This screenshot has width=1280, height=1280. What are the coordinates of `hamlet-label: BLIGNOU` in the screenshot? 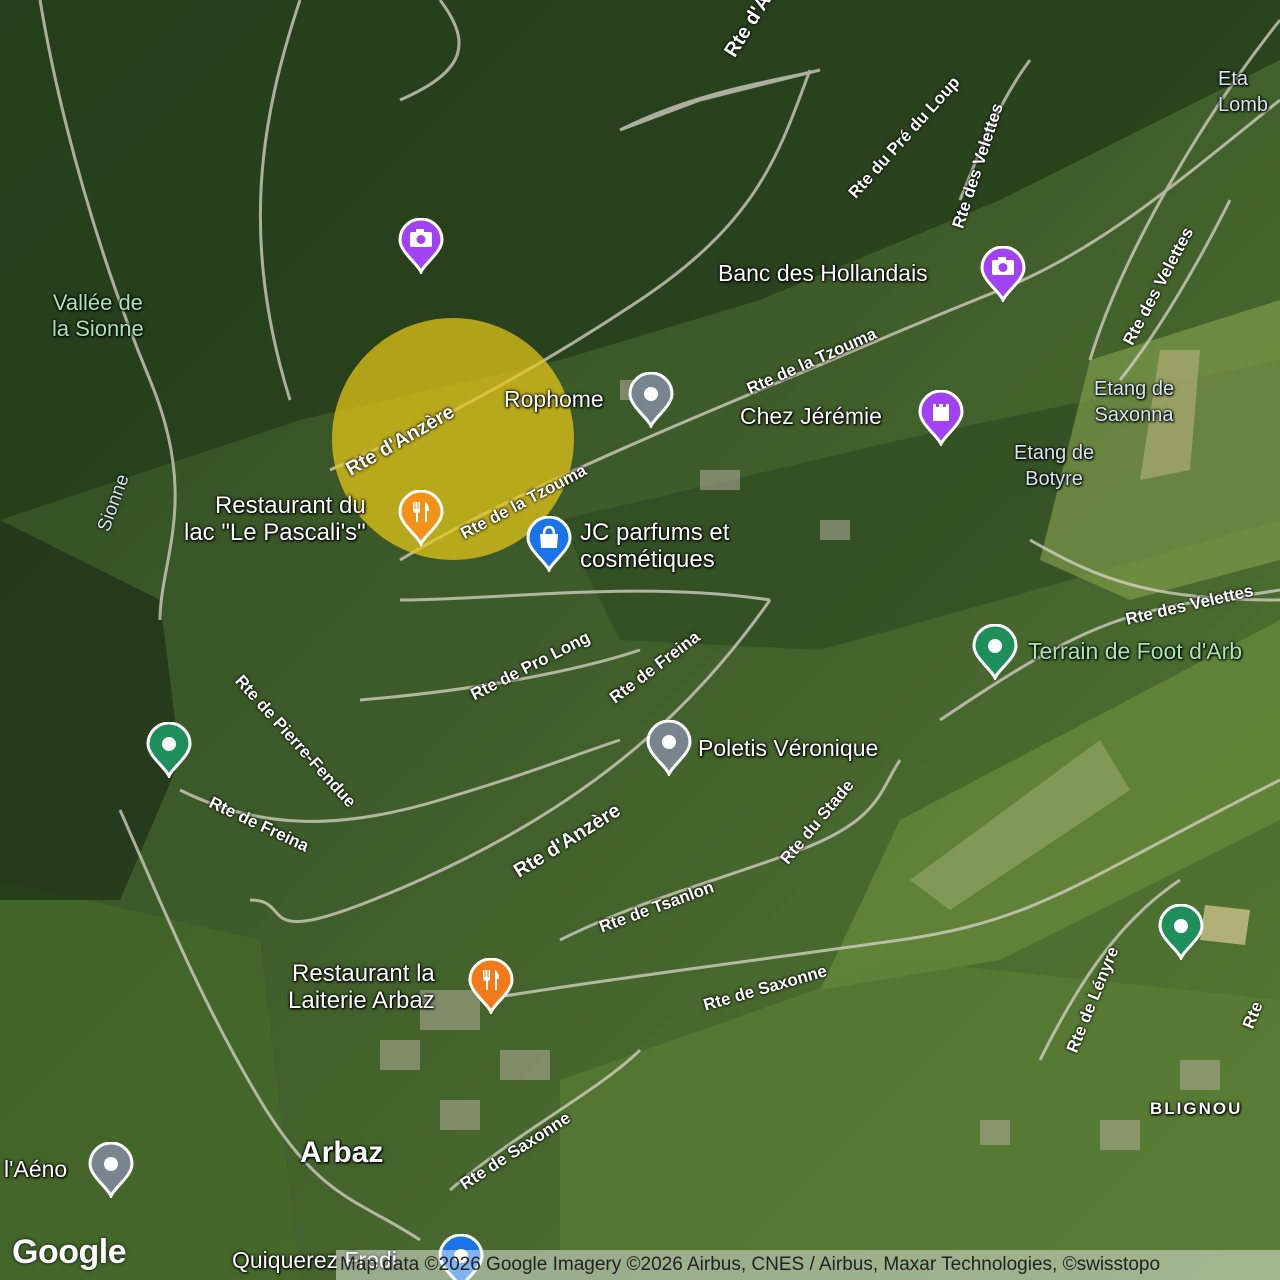 It's located at (1196, 1108).